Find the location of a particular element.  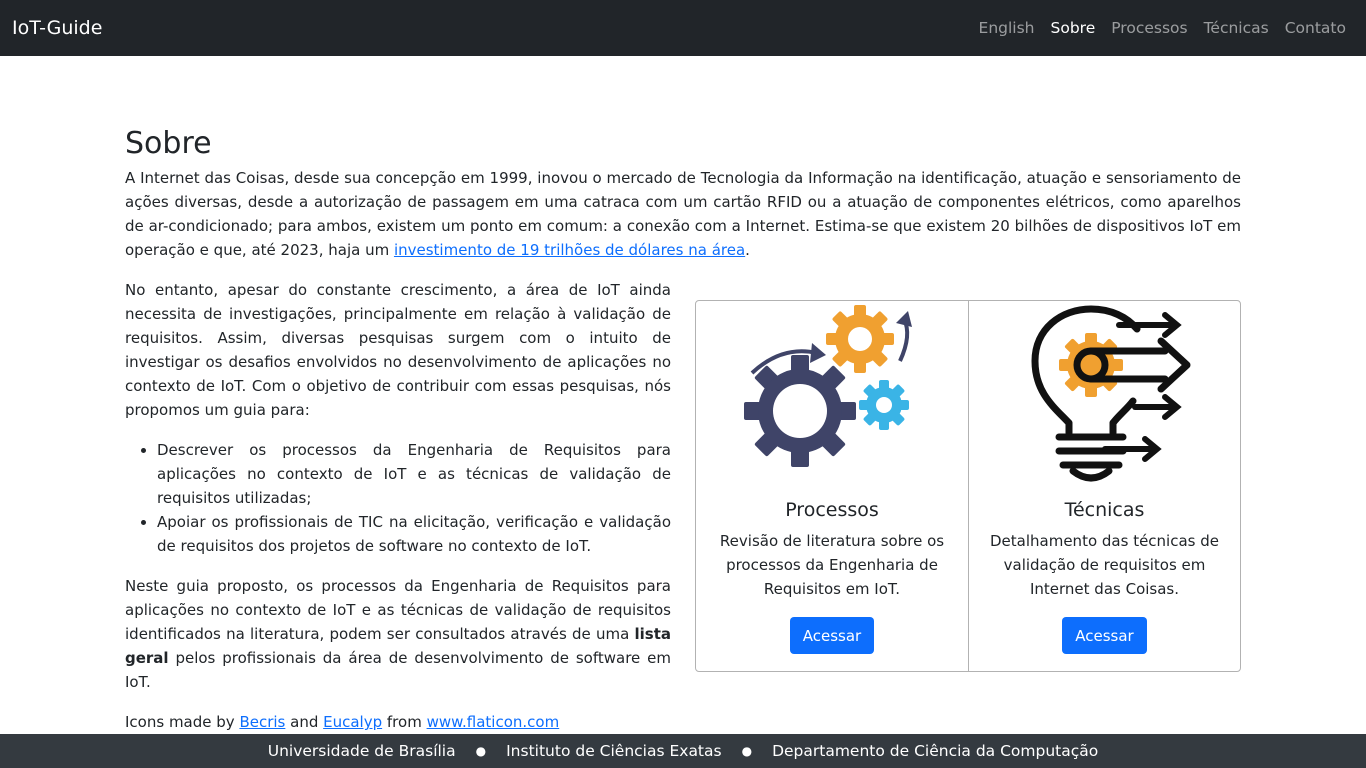

nav-link-processos: Processos is located at coordinates (1149, 28).